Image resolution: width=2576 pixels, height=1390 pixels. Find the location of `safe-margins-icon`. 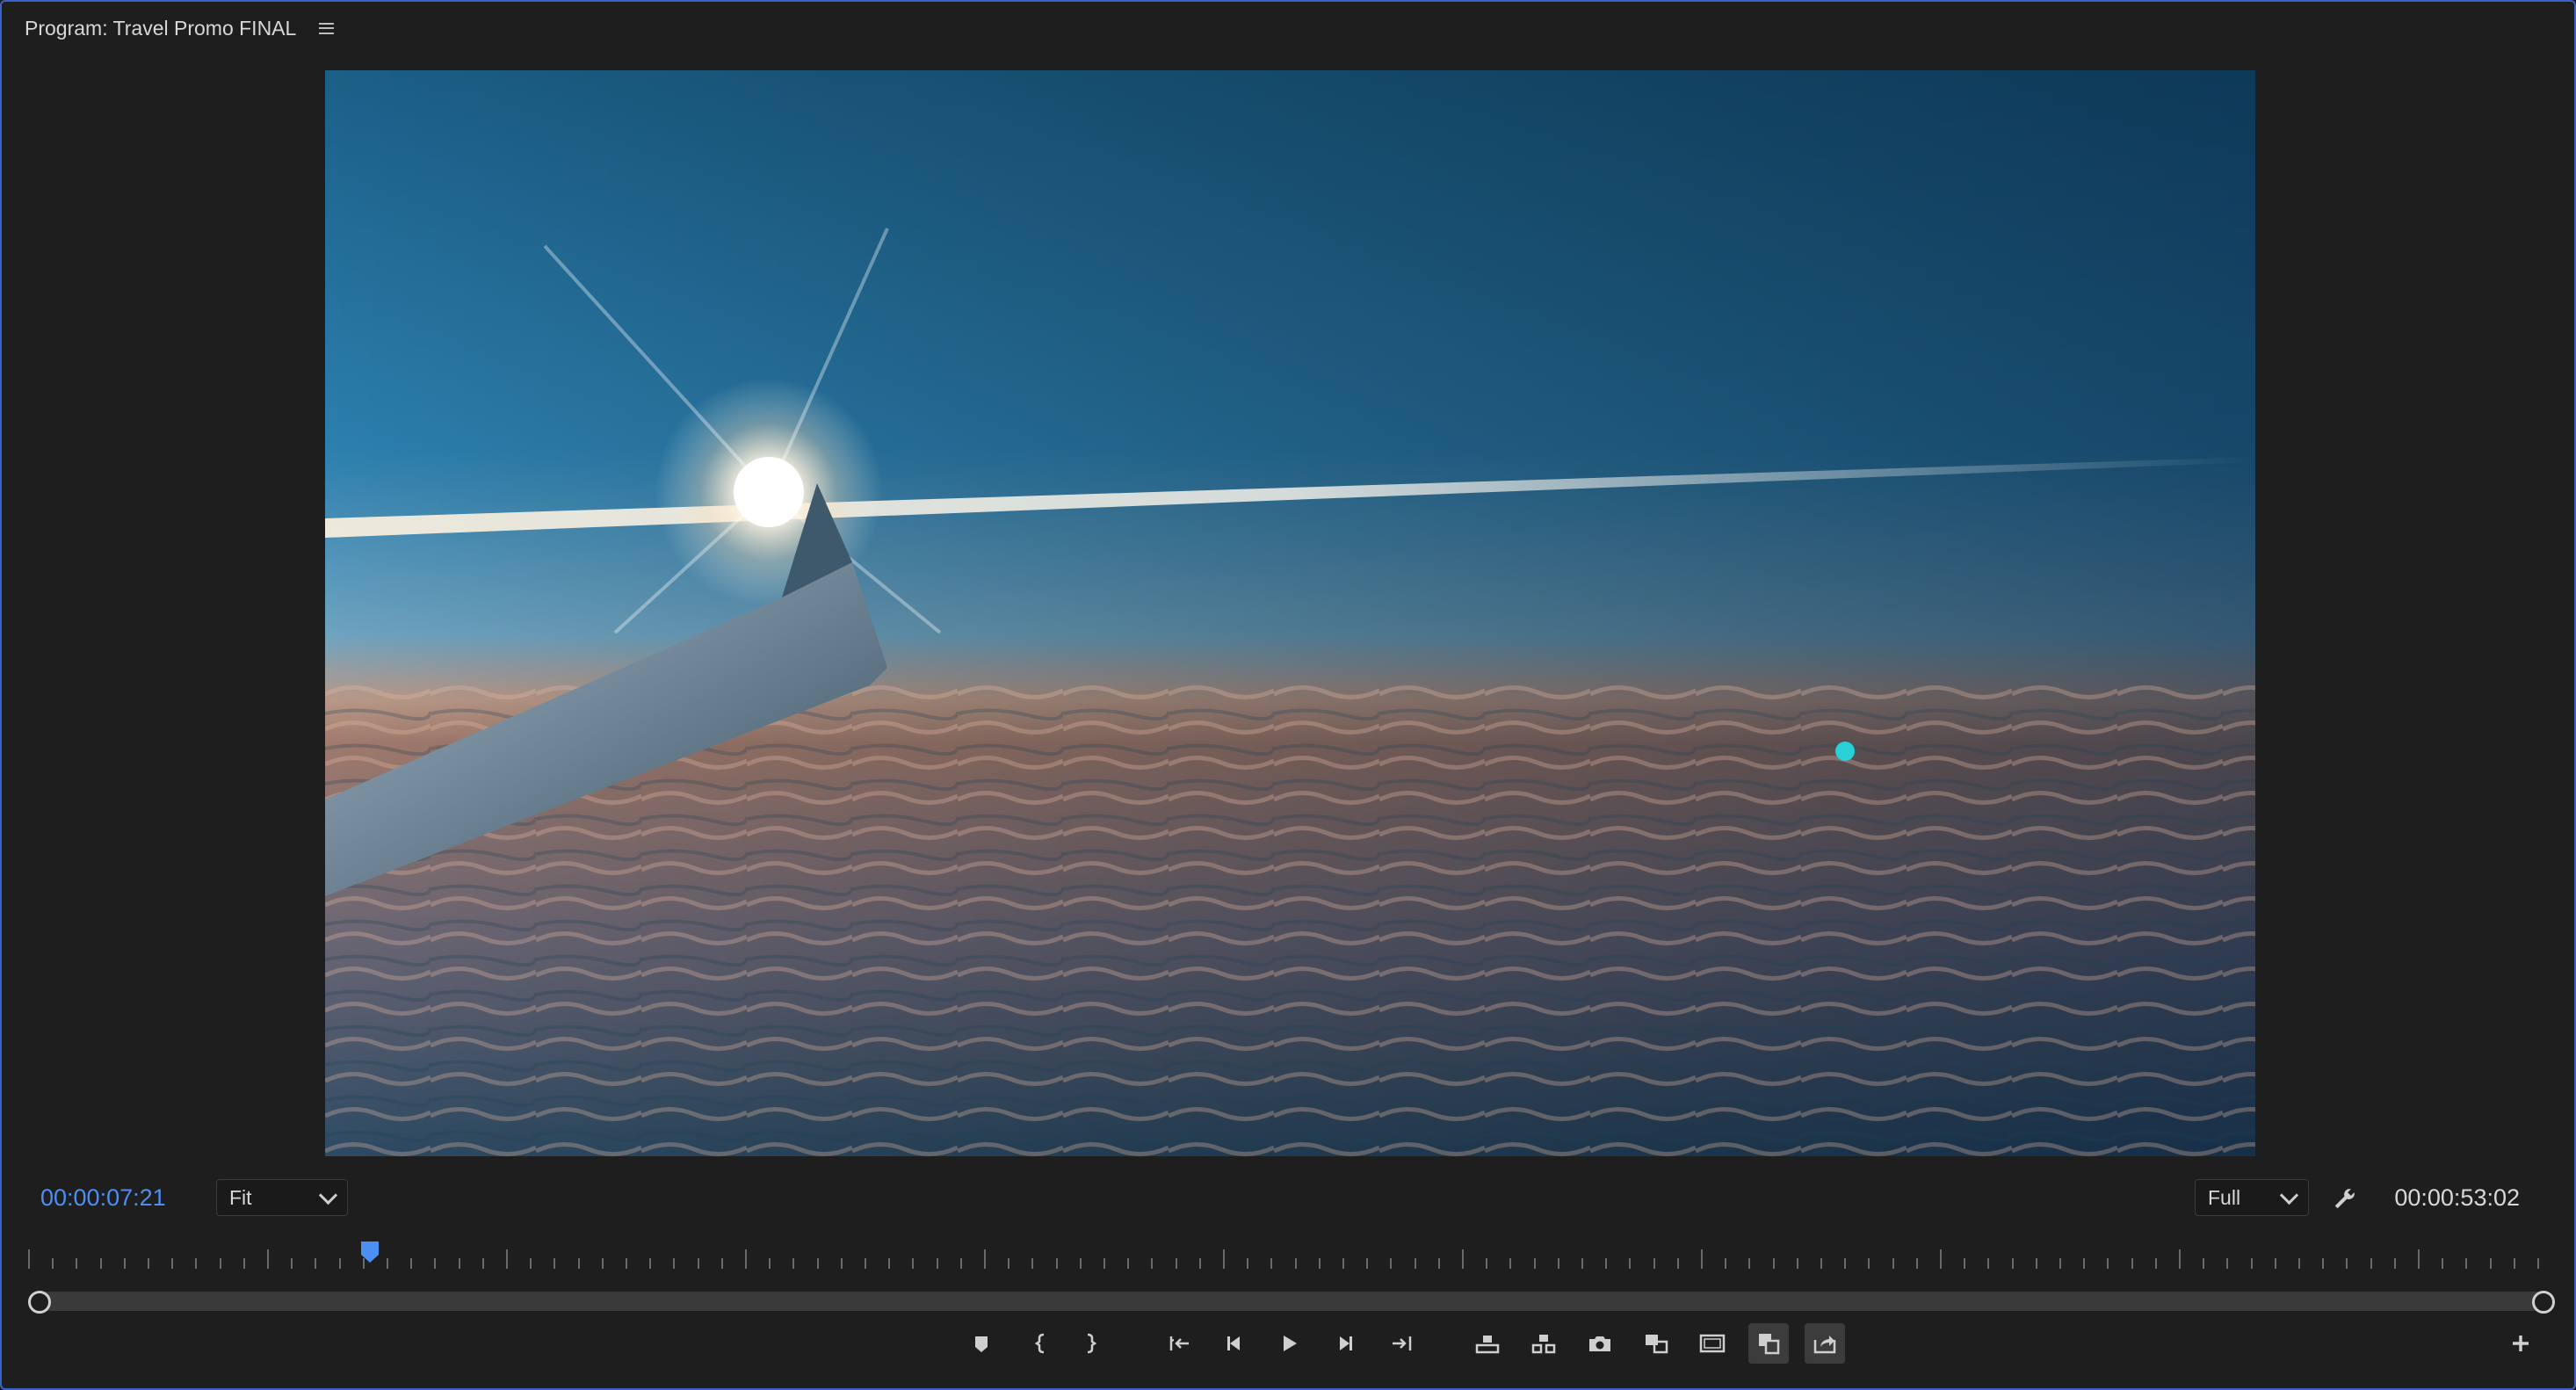

safe-margins-icon is located at coordinates (1712, 1343).